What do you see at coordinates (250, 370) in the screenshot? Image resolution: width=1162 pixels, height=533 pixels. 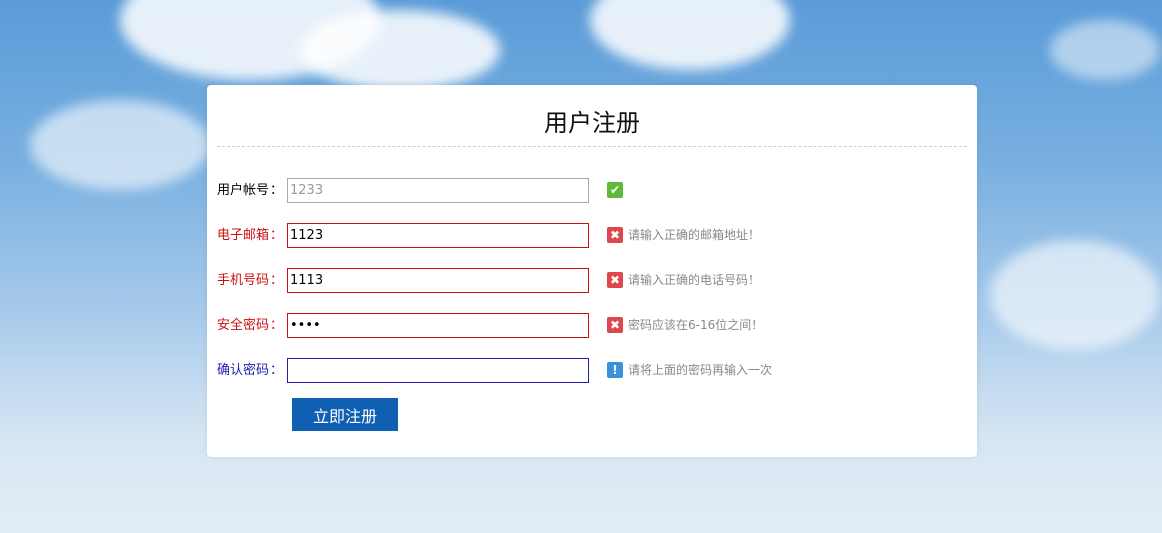 I see `confirm-password-label: 确认密码：` at bounding box center [250, 370].